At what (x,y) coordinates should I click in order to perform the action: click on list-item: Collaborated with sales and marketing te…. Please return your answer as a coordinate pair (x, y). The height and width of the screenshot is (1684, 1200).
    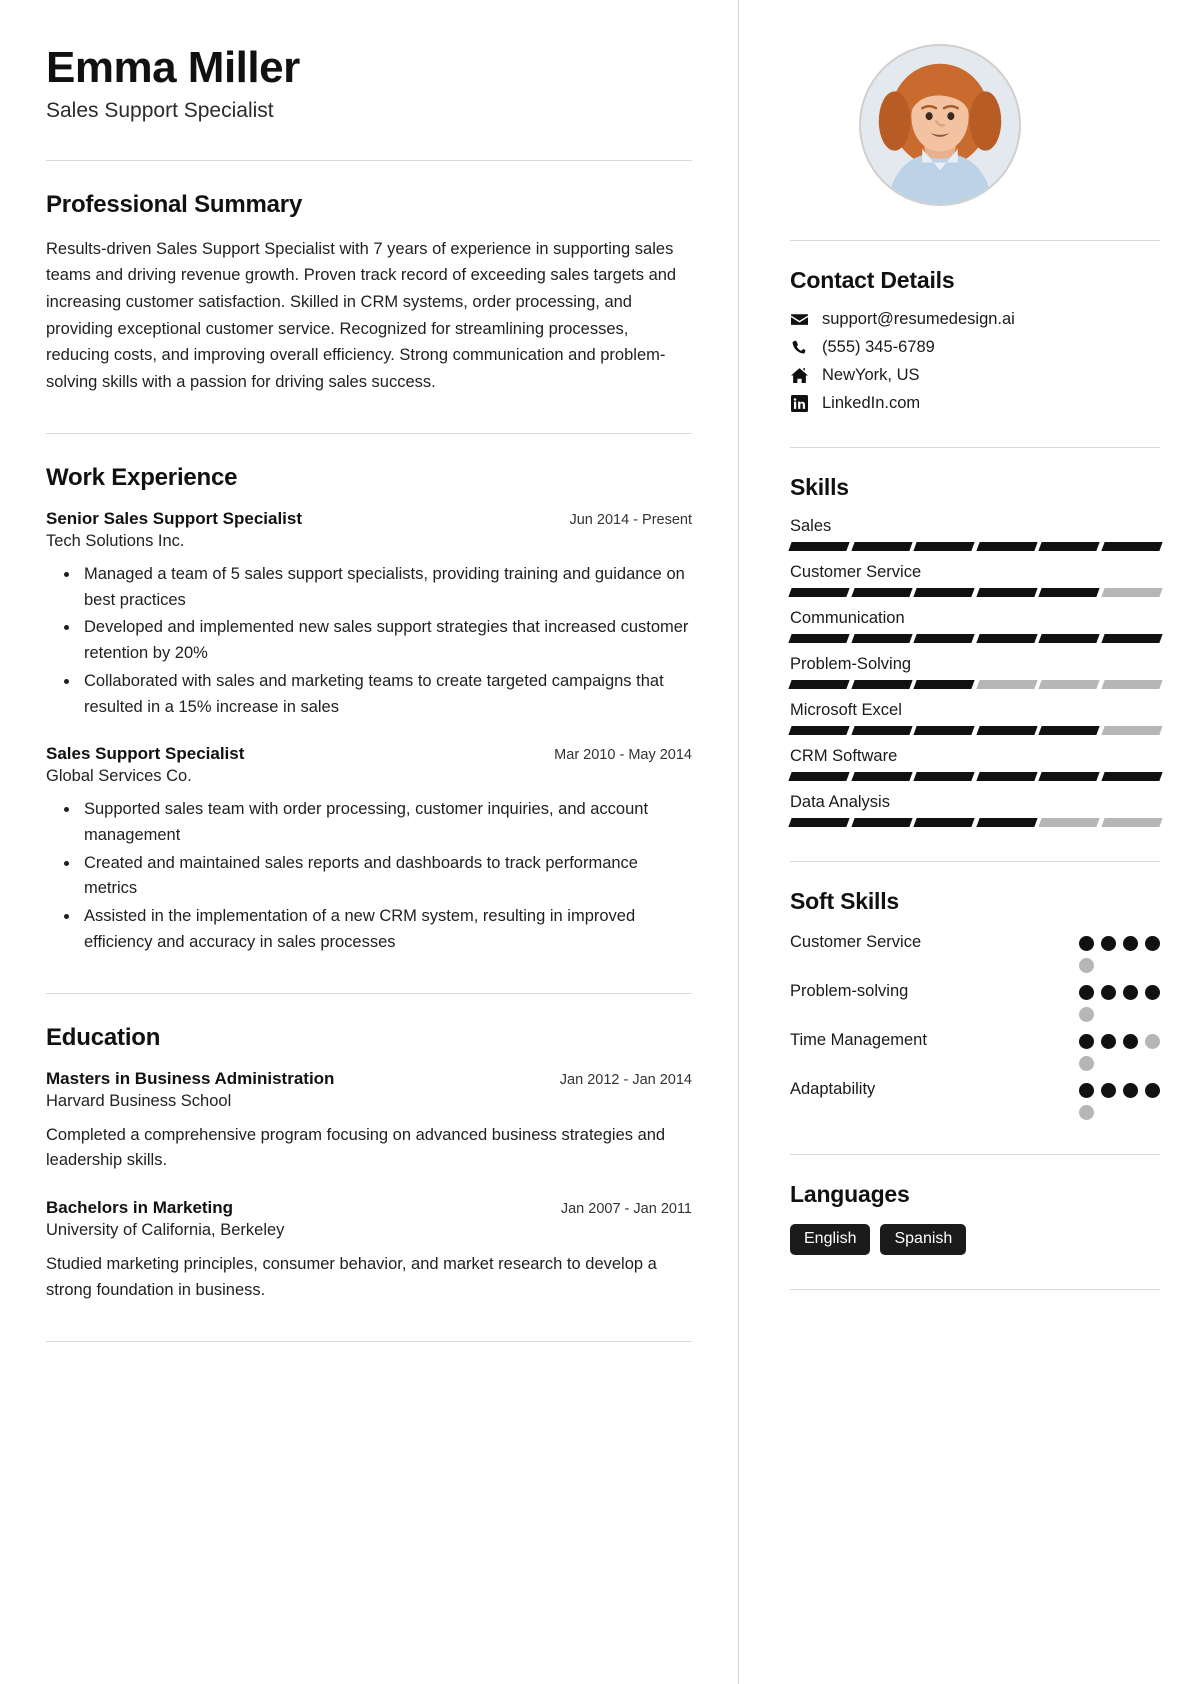
    Looking at the image, I should click on (386, 694).